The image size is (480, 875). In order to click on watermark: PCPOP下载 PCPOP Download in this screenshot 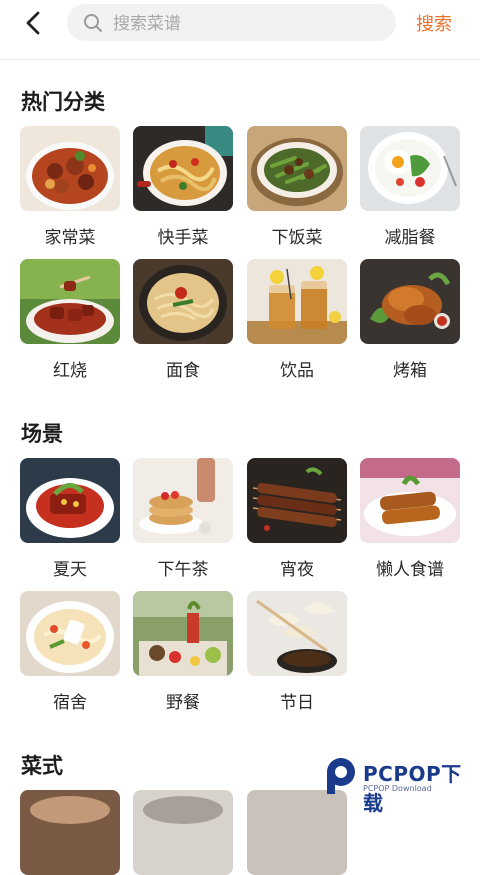, I will do `click(400, 784)`.